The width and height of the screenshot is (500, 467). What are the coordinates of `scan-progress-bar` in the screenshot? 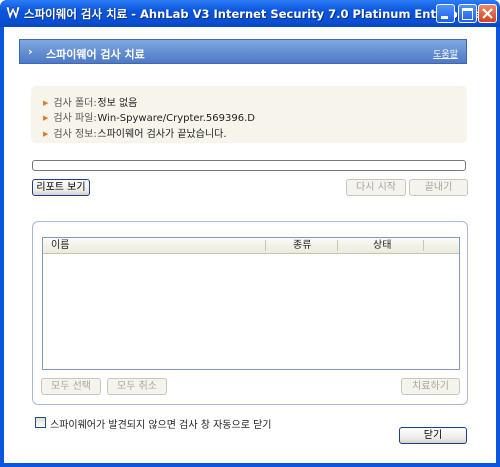 It's located at (249, 165).